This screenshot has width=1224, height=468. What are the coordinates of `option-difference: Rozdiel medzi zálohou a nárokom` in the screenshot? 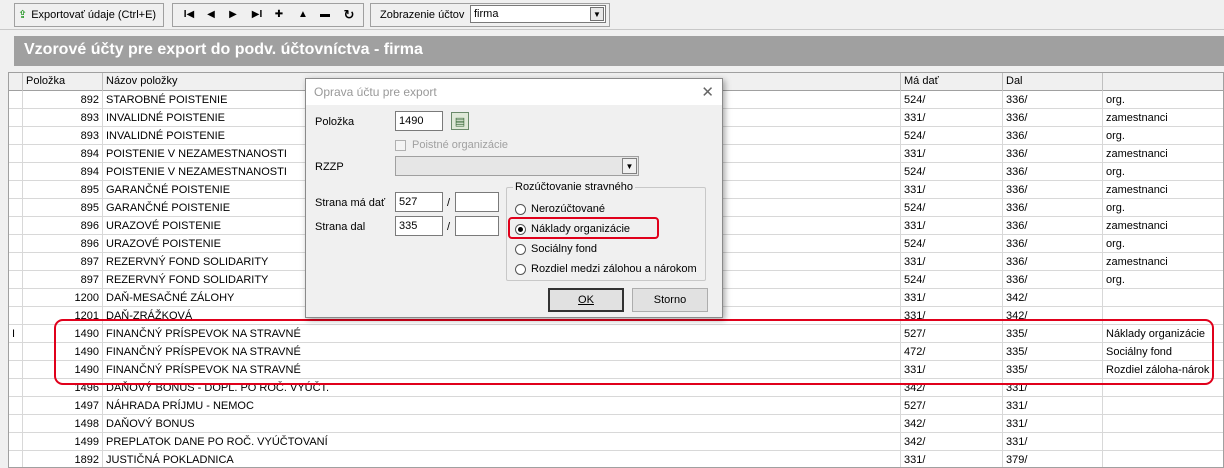 It's located at (606, 269).